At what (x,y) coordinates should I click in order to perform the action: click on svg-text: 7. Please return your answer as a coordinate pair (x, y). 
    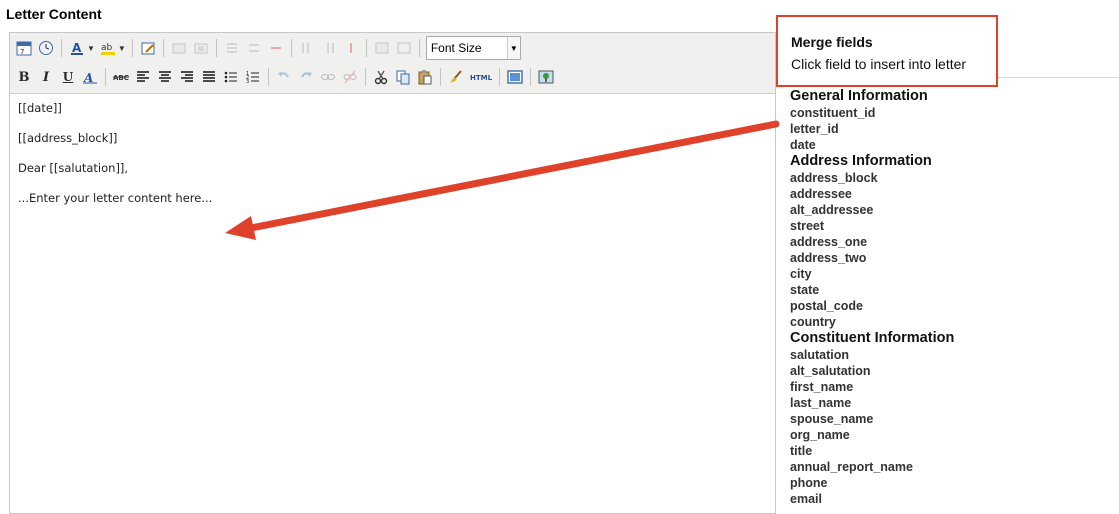
    Looking at the image, I should click on (22, 52).